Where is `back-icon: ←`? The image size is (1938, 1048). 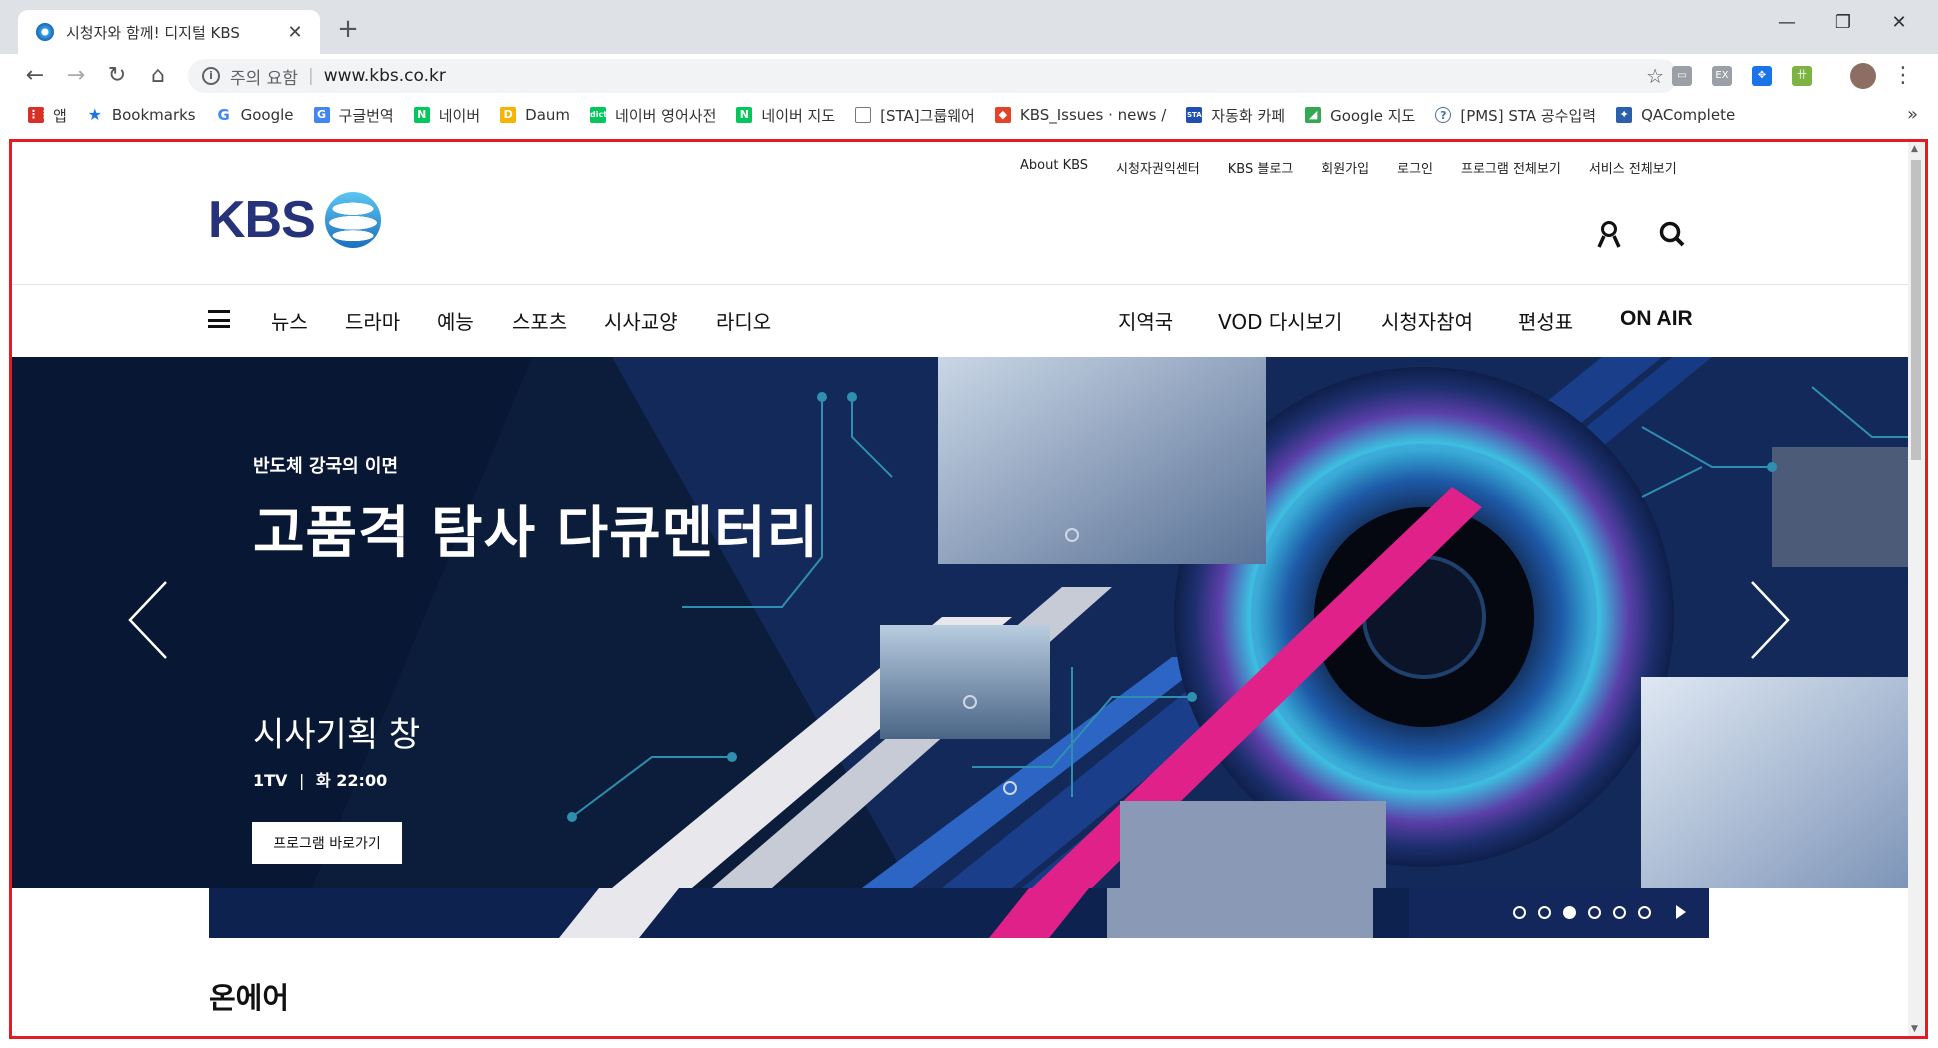 back-icon: ← is located at coordinates (35, 76).